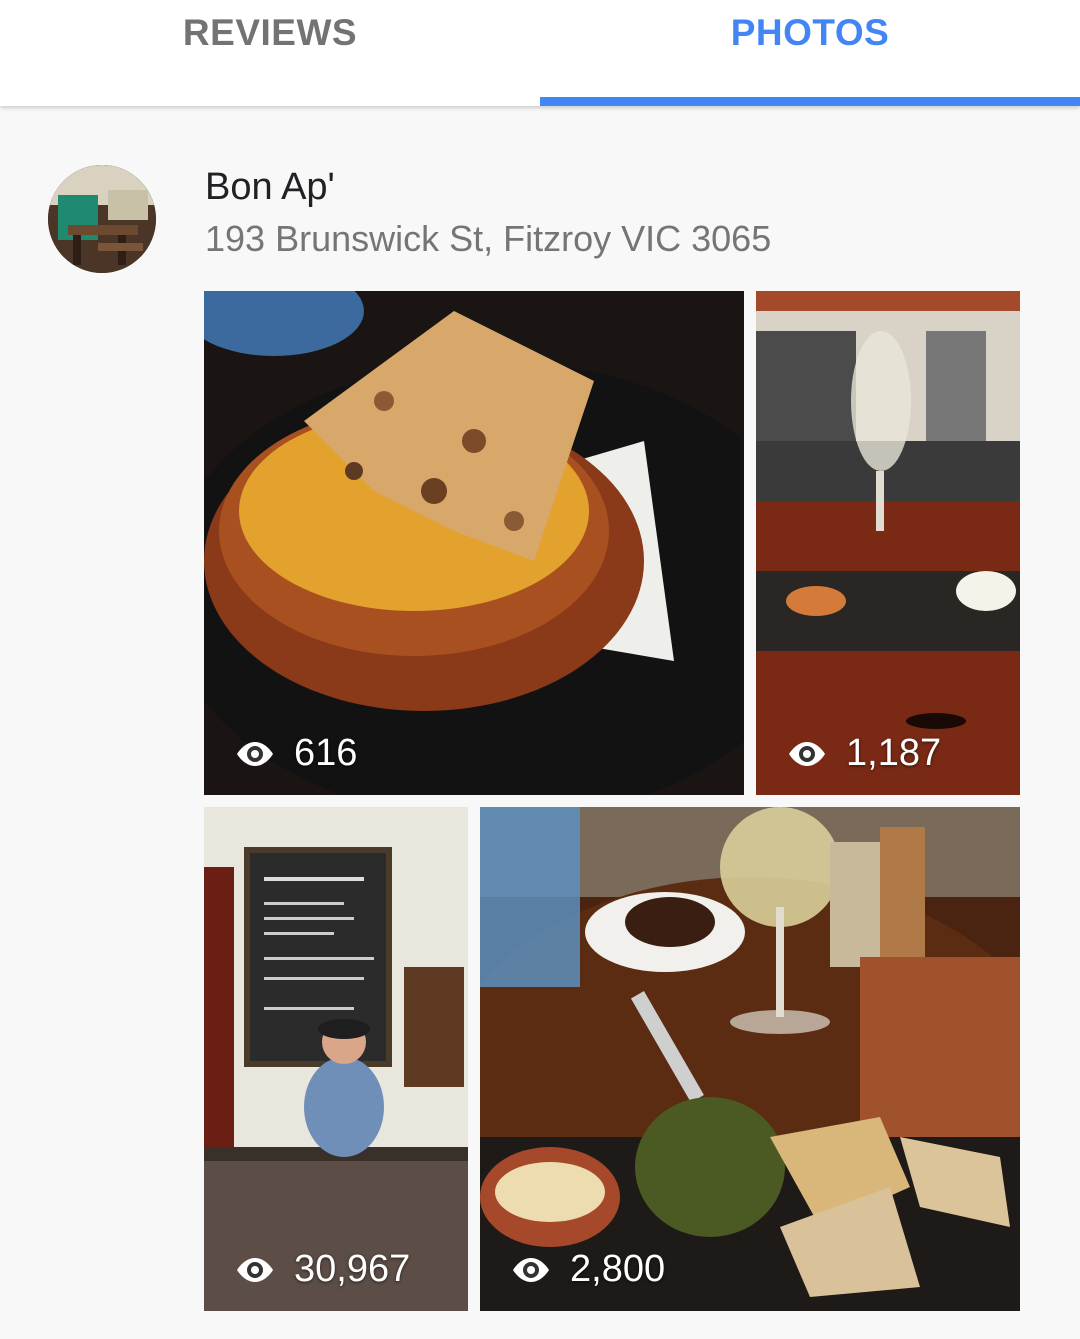 The image size is (1080, 1339). I want to click on view-count-label: 30,967, so click(352, 1269).